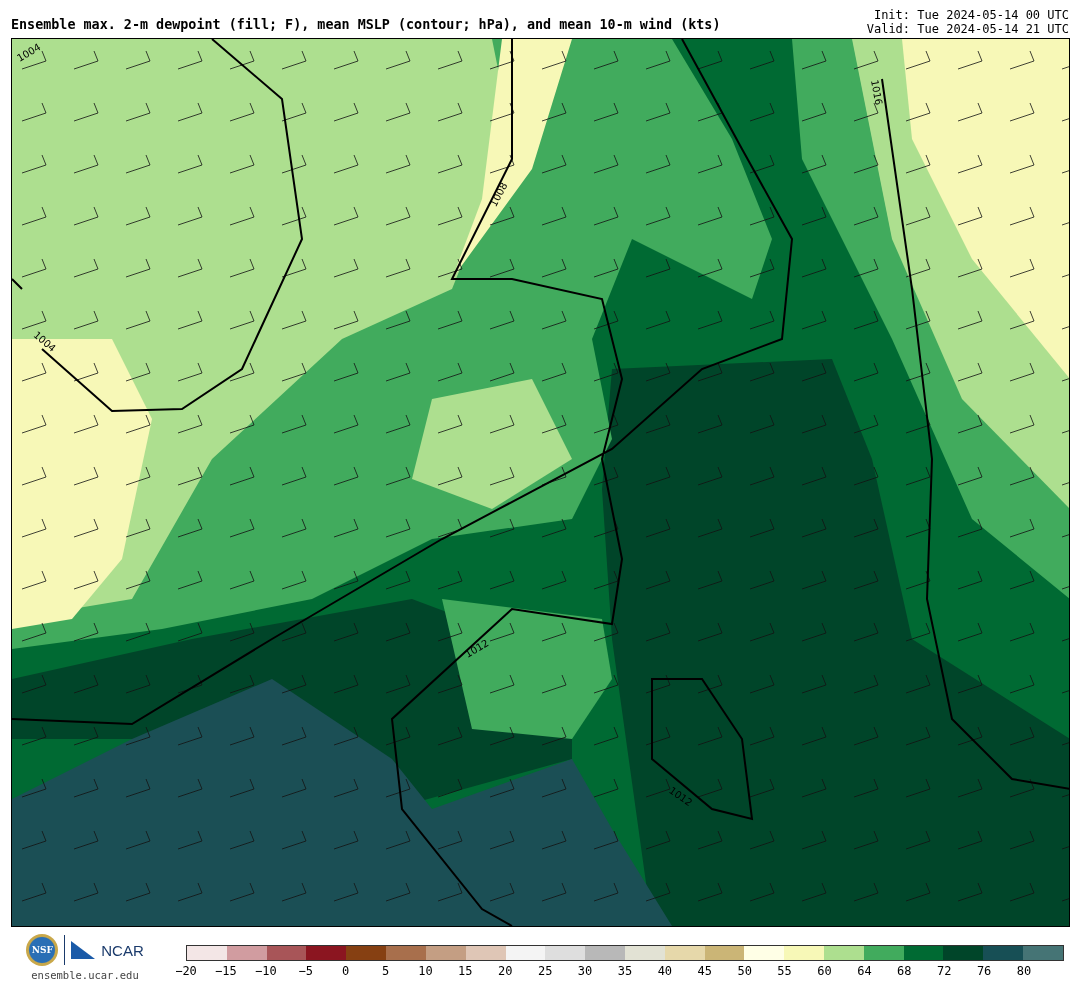 This screenshot has width=1080, height=988. I want to click on colorbar-tick-label: −15, so click(226, 971).